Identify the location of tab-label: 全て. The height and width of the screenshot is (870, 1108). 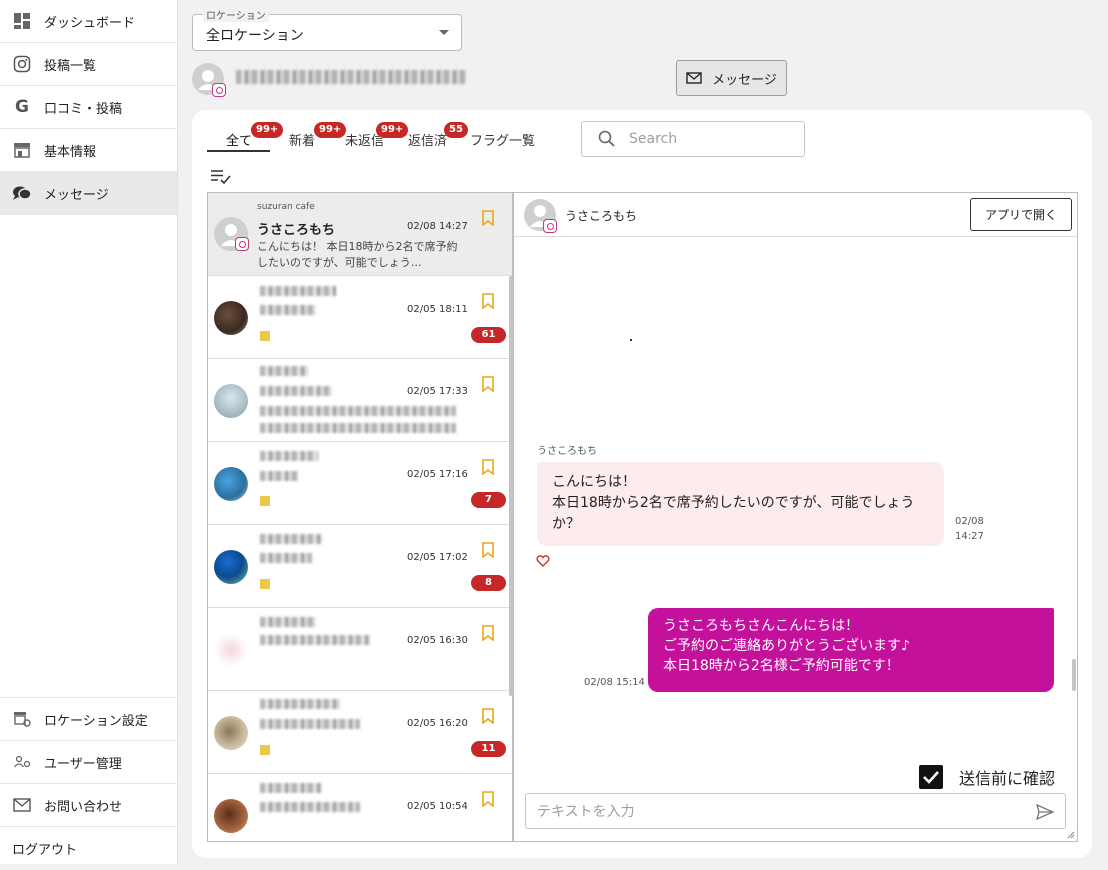
(239, 141).